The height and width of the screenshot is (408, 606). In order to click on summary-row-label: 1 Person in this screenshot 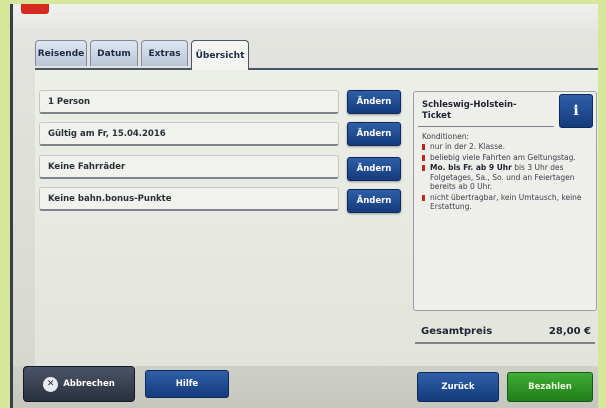, I will do `click(69, 101)`.